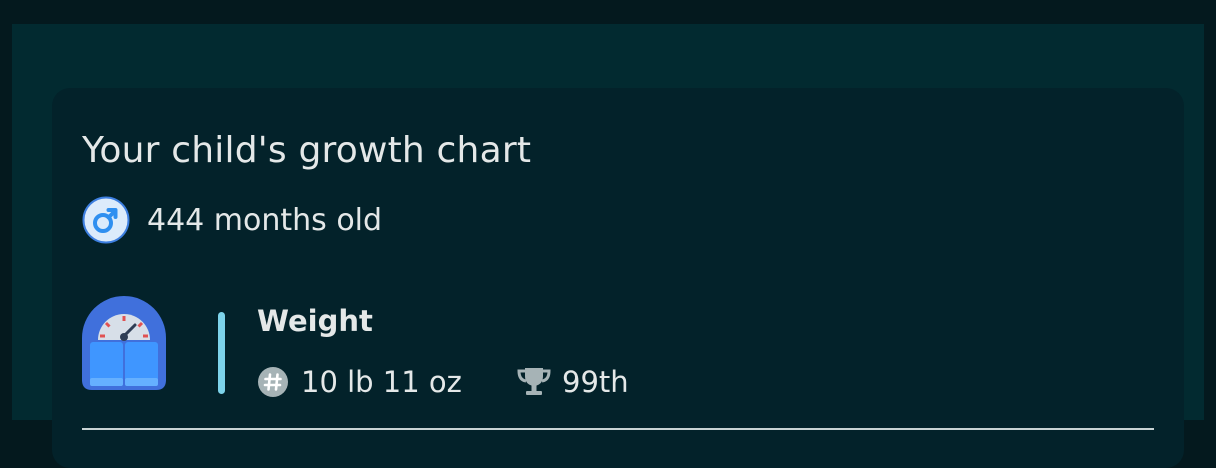  Describe the element at coordinates (221, 353) in the screenshot. I see `metric-accent-bar` at that location.